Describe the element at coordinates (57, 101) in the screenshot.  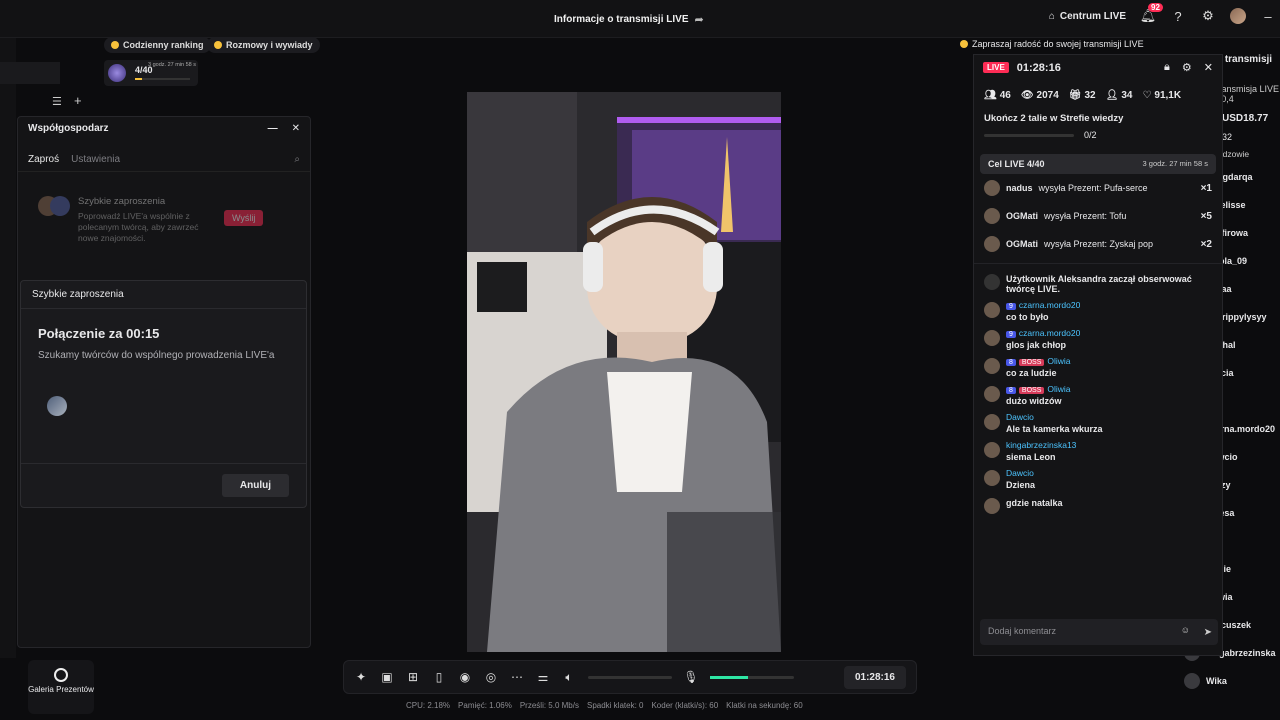
I see `list-icon: ☰` at that location.